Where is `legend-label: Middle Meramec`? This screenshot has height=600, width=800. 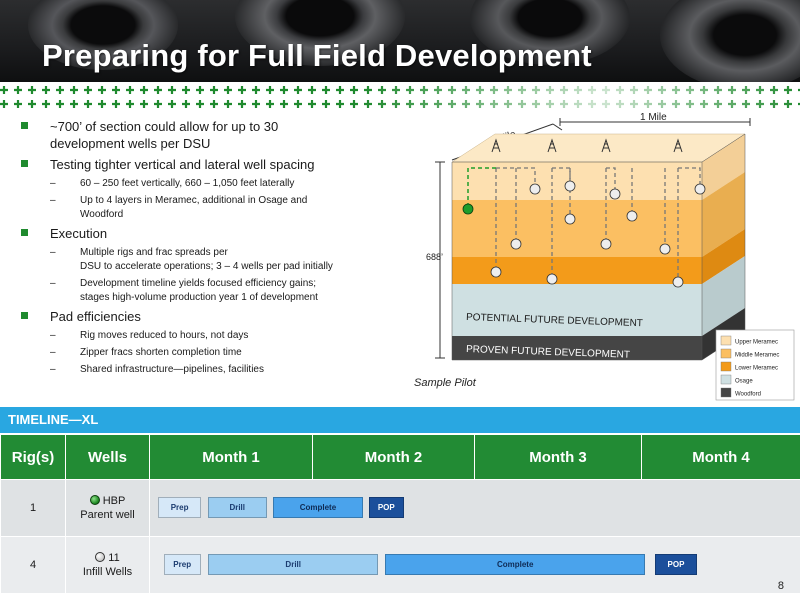 legend-label: Middle Meramec is located at coordinates (757, 356).